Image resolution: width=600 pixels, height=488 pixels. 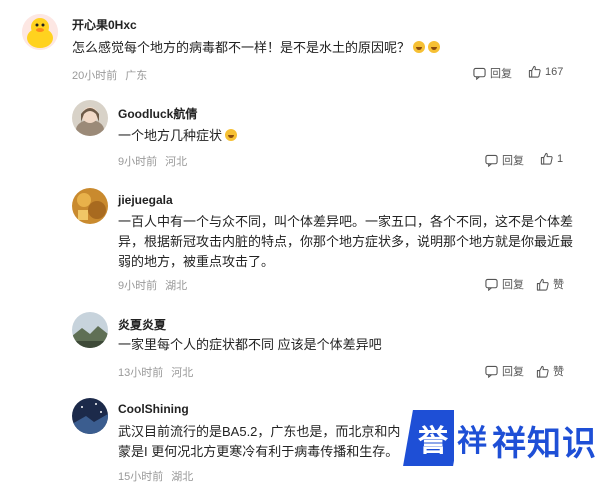 I want to click on comment-time: 15小时前, so click(x=141, y=477).